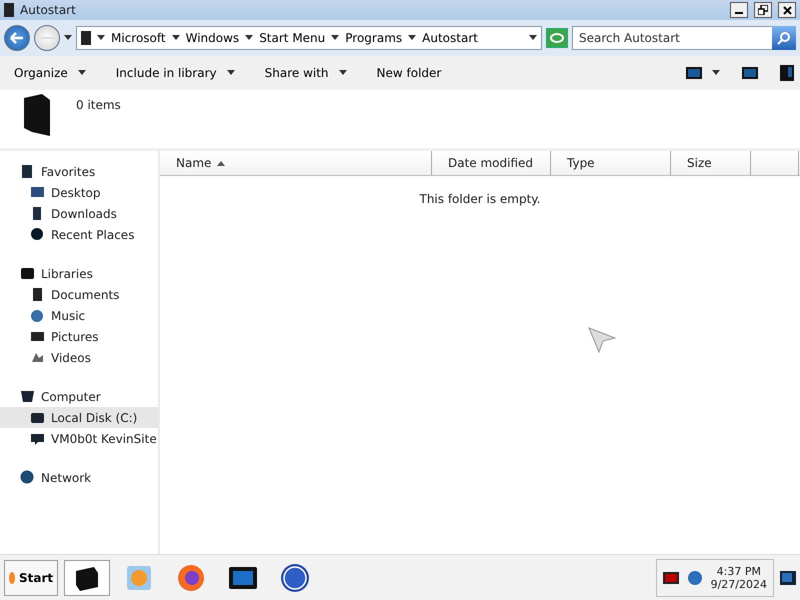 This screenshot has width=800, height=600. I want to click on breadcrumb-item: Autostart, so click(443, 38).